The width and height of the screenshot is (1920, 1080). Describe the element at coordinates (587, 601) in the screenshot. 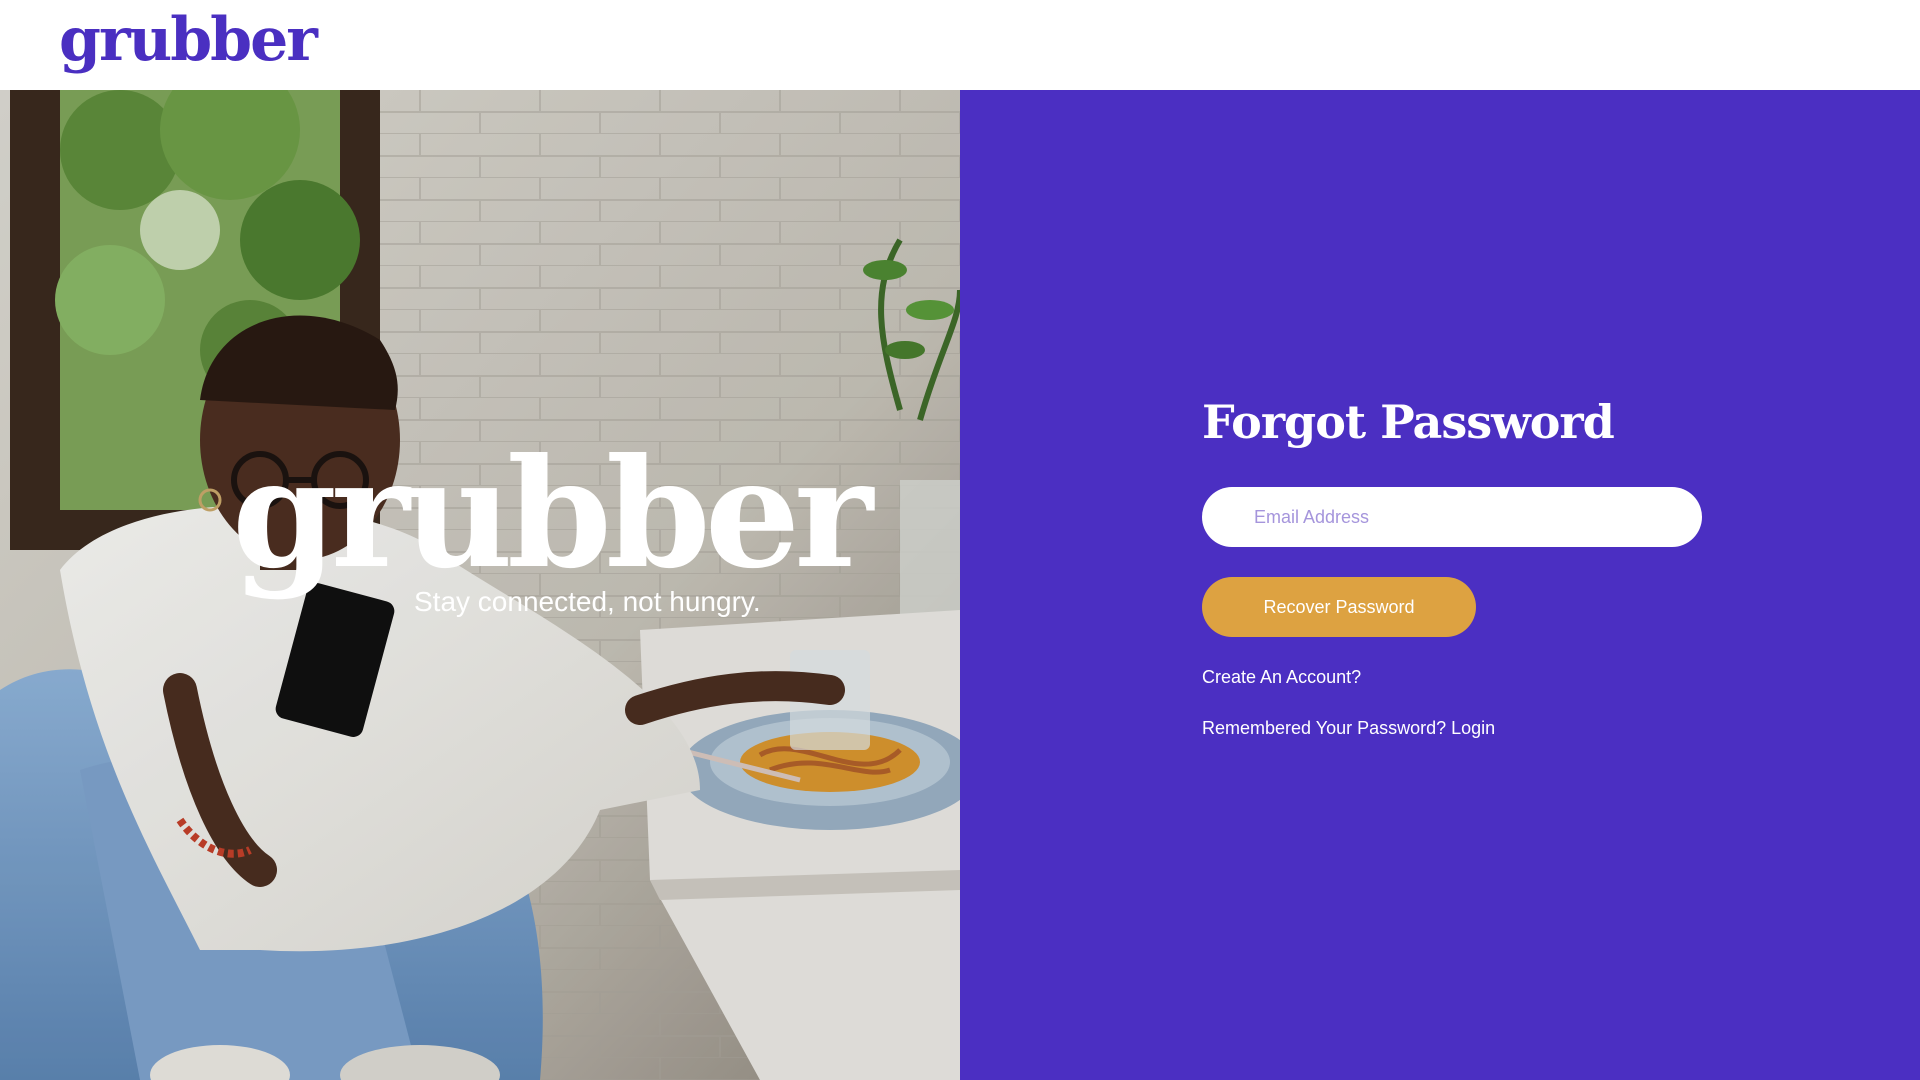

I see `hero-tagline: Stay connected, not hungry.` at that location.